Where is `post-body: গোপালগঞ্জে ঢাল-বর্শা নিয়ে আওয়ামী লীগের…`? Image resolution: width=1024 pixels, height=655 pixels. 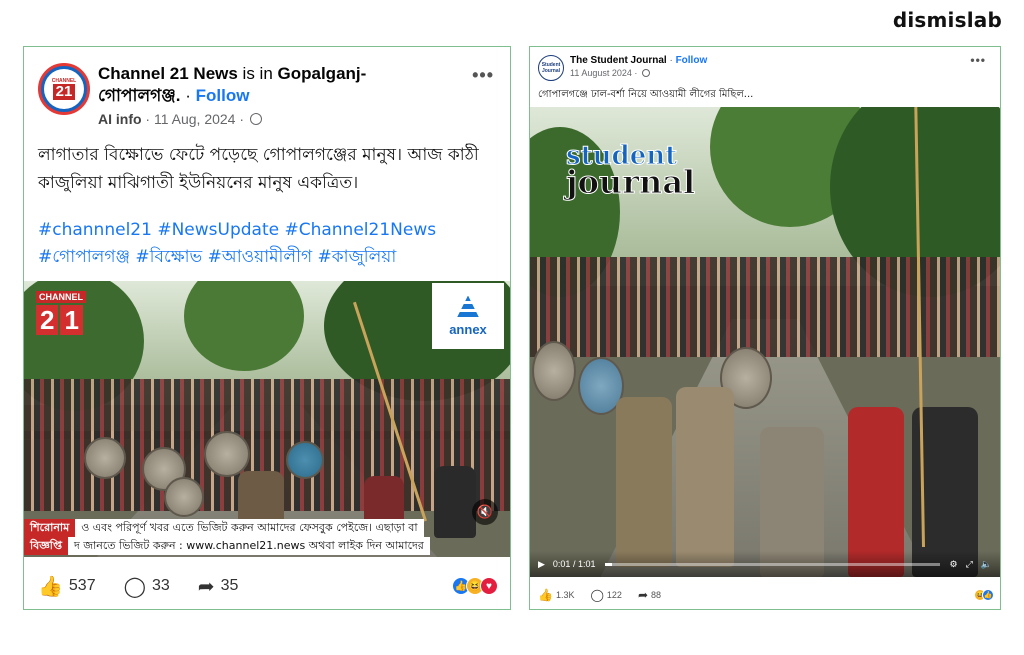 post-body: গোপালগঞ্জে ঢাল-বর্শা নিয়ে আওয়ামী লীগের… is located at coordinates (646, 94).